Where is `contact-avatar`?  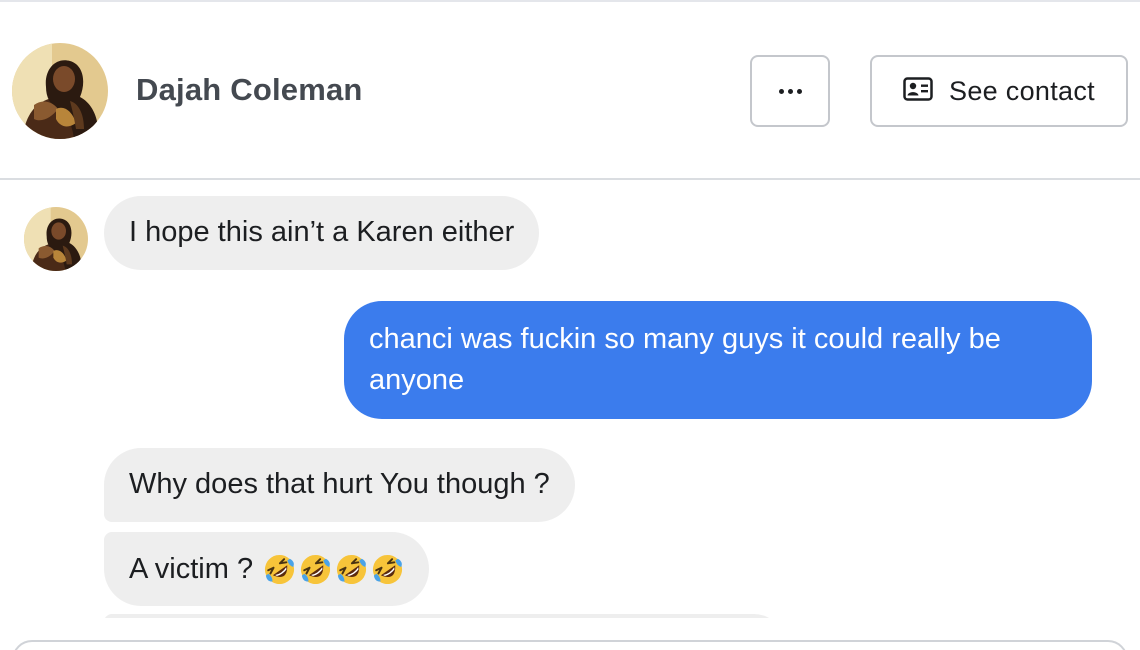
contact-avatar is located at coordinates (60, 91).